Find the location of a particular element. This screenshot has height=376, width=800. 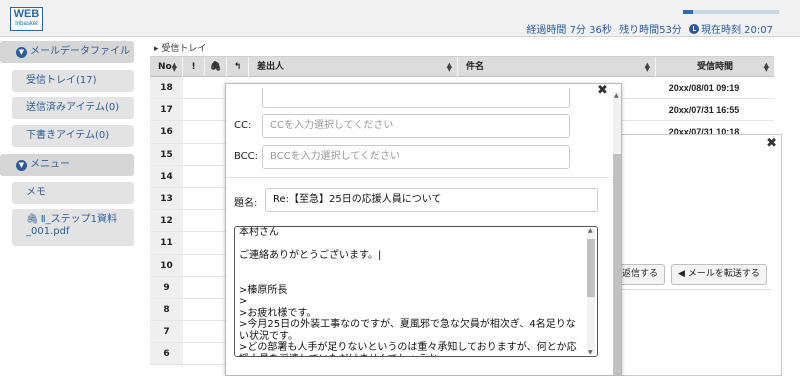

sidebar-item-drafts: 下書きアイテム(0) is located at coordinates (73, 136).